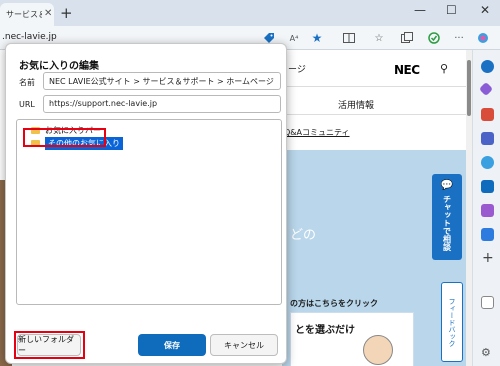 Image resolution: width=500 pixels, height=366 pixels. I want to click on read-aloud-icon: A⁴, so click(294, 38).